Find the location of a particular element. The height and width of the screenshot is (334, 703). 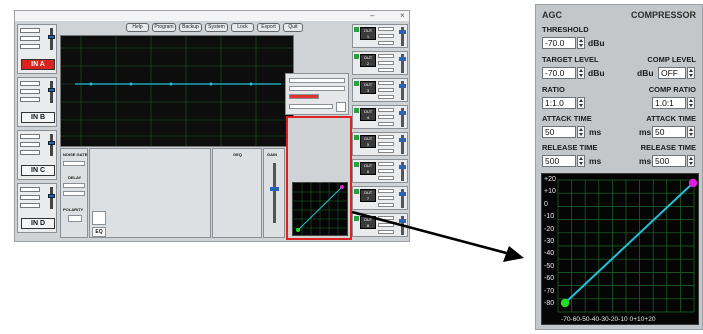

noise-gate-field is located at coordinates (74, 163).